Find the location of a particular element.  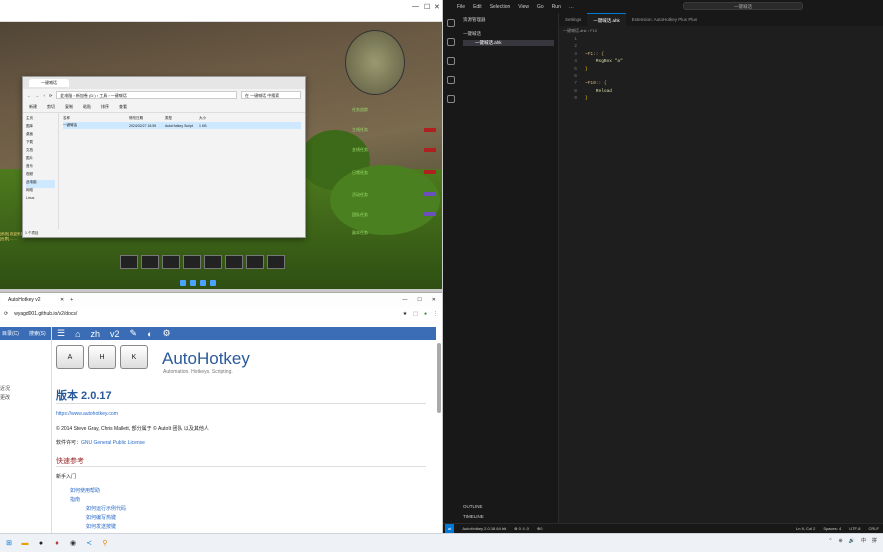

quickref-sublink: 如何编写热键 is located at coordinates (101, 517).